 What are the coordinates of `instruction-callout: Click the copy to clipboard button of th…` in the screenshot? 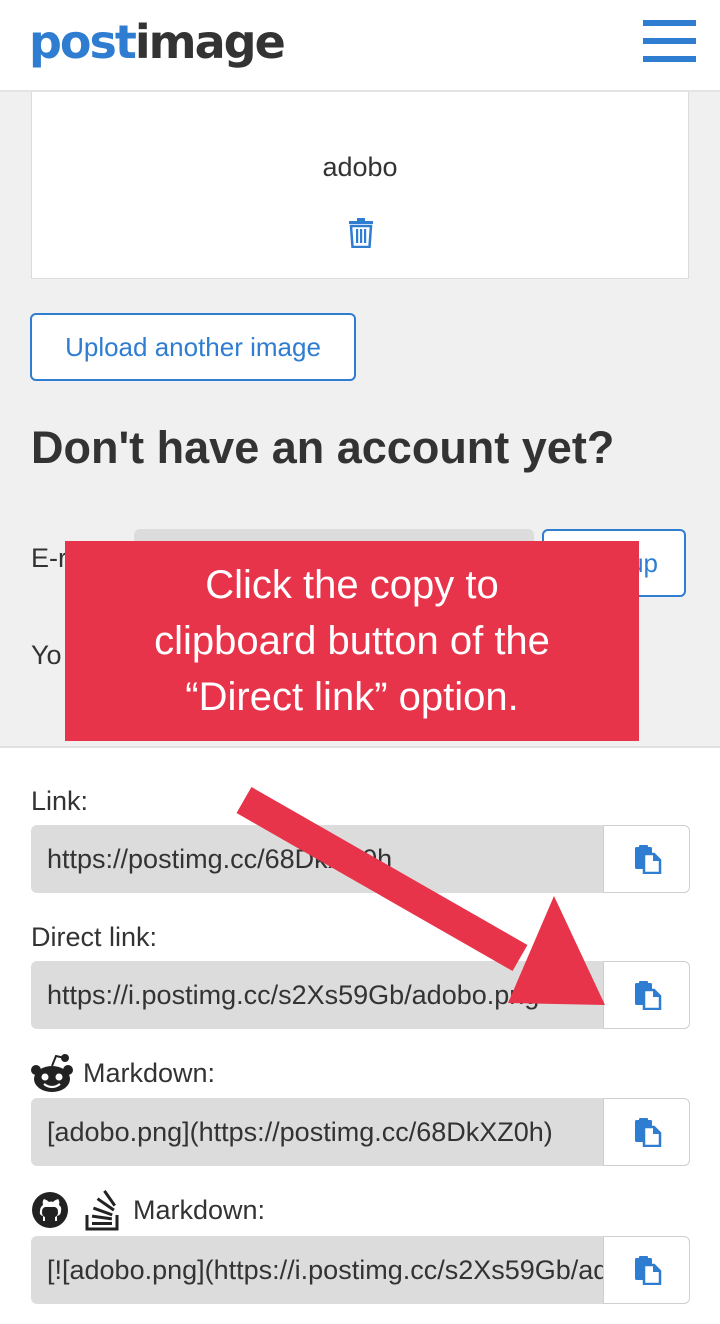 It's located at (352, 641).